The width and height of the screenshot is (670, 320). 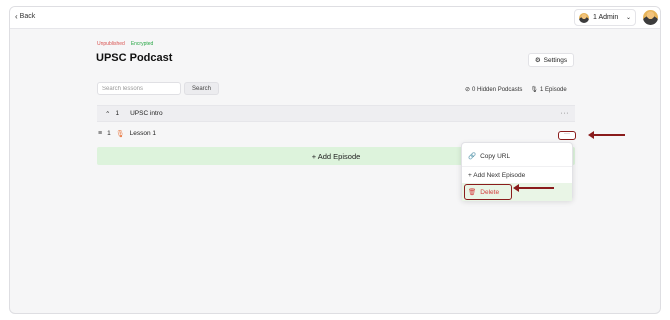 What do you see at coordinates (109, 133) in the screenshot?
I see `lesson-number: 1` at bounding box center [109, 133].